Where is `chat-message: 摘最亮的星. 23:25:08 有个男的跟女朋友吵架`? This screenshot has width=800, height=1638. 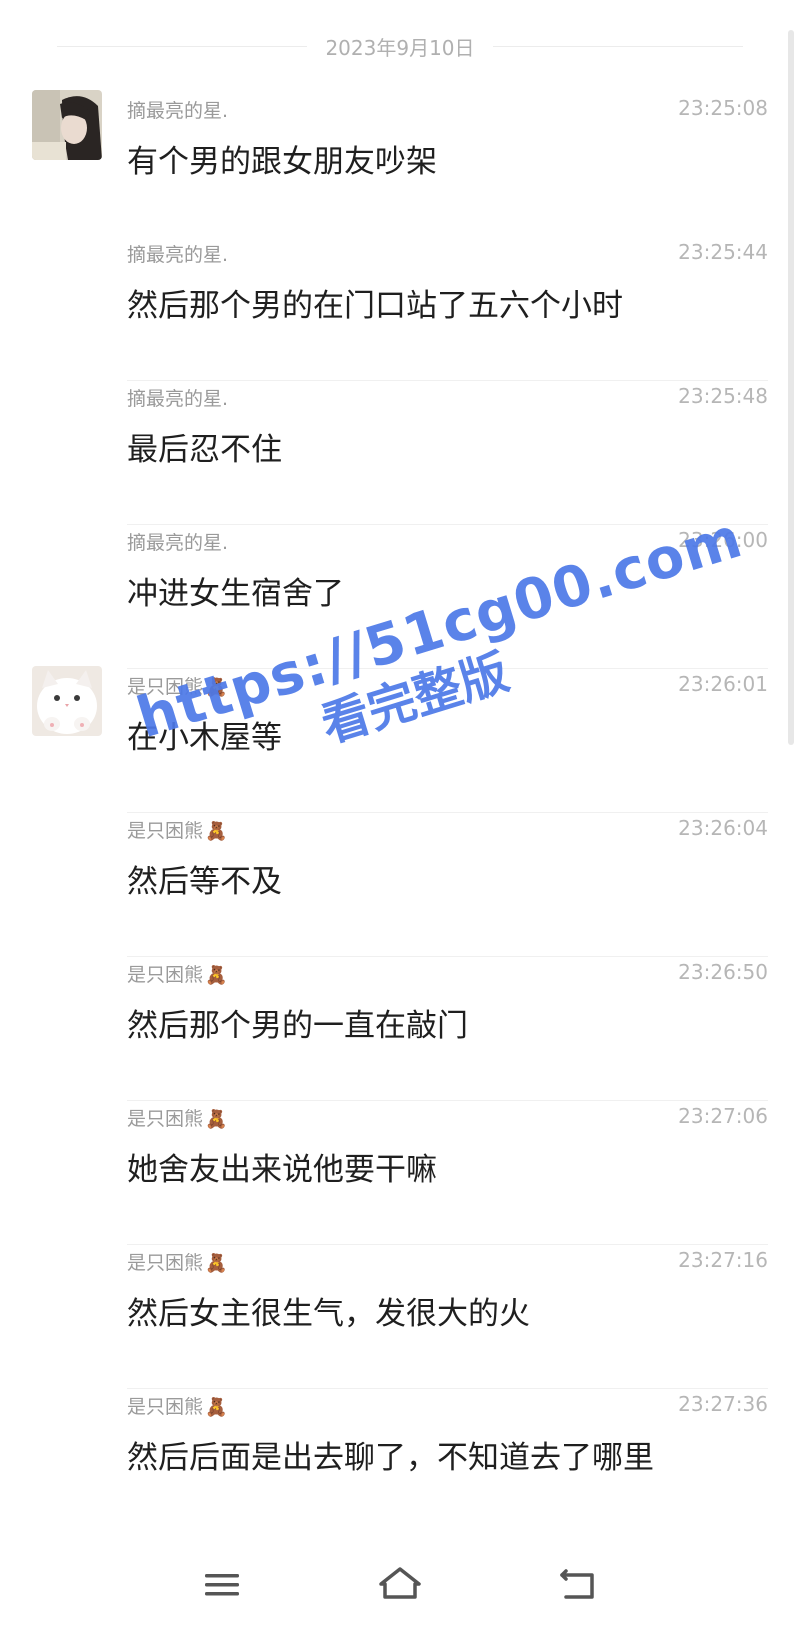
chat-message: 摘最亮的星. 23:25:08 有个男的跟女朋友吵架 is located at coordinates (400, 167).